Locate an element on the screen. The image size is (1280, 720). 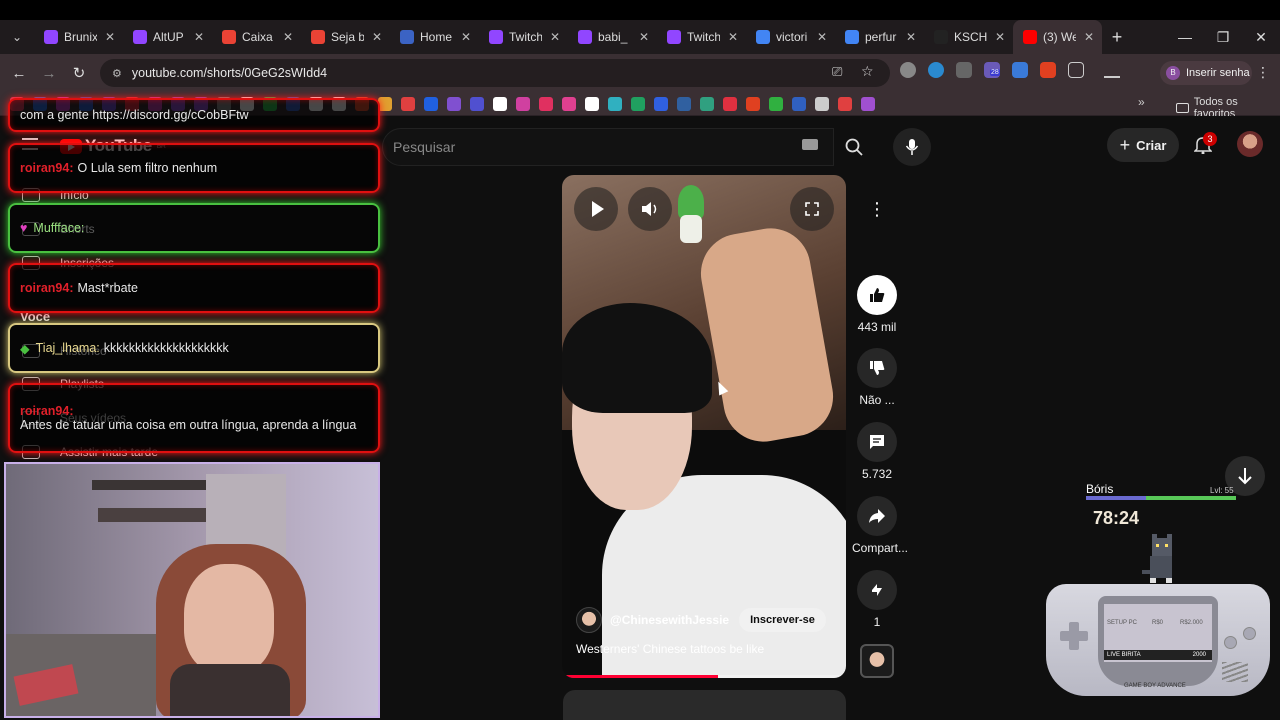
screen-top-strip is located at coordinates (640, 10).